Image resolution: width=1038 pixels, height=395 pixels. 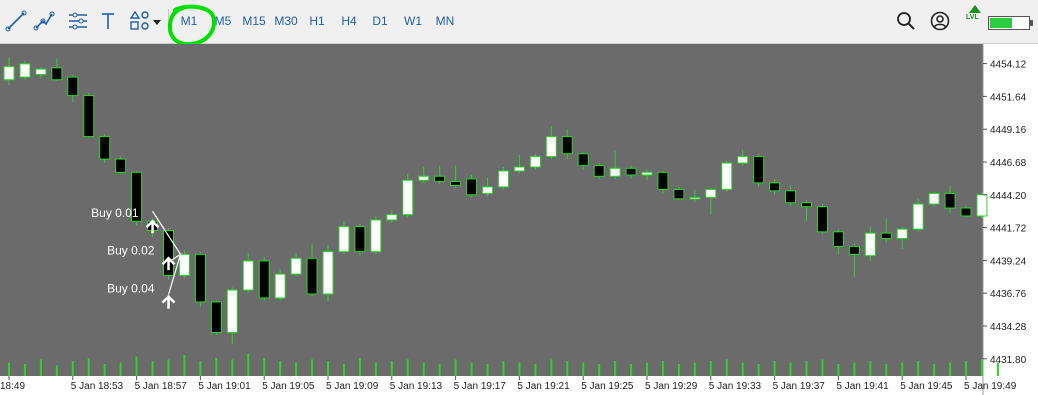 I want to click on timeframe-h1: H1, so click(x=317, y=21).